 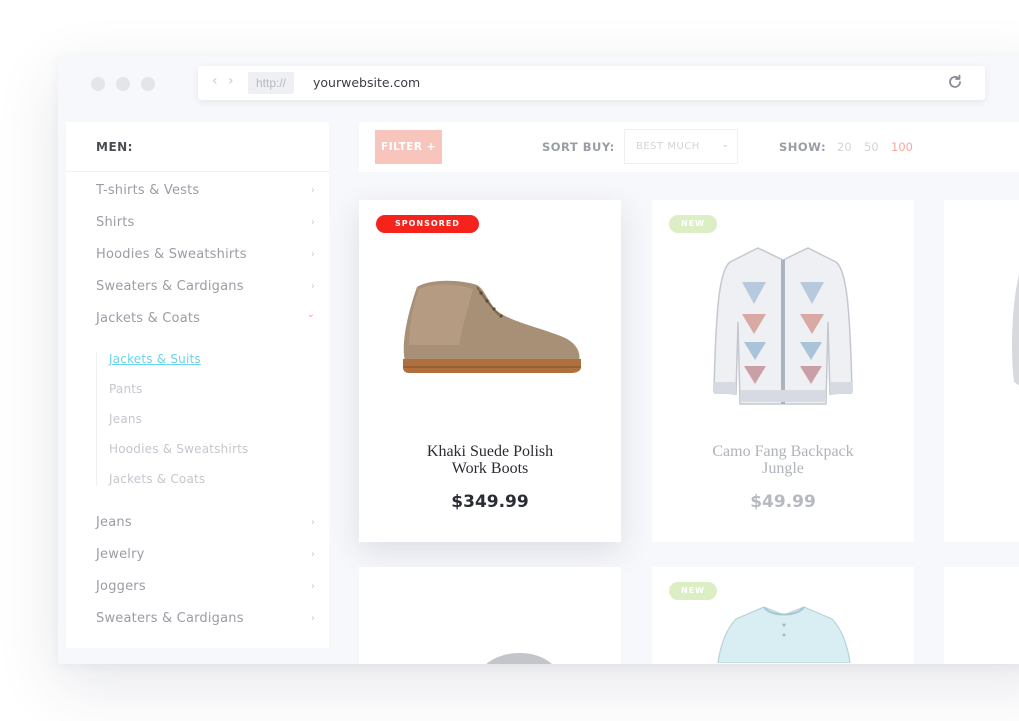 What do you see at coordinates (115, 222) in the screenshot?
I see `sidebar-item-shirts: Shirts` at bounding box center [115, 222].